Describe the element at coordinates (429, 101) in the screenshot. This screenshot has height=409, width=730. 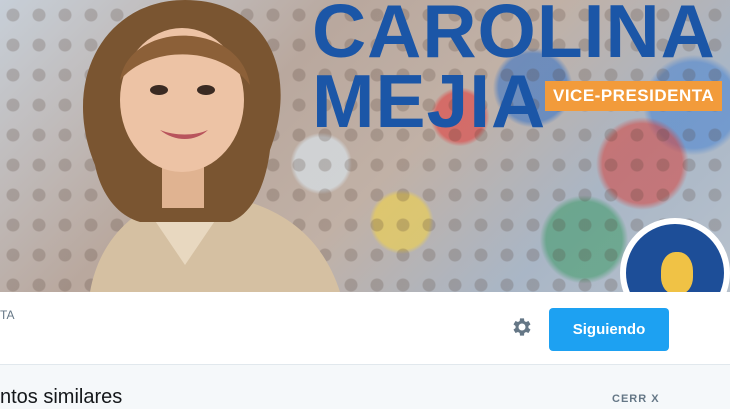
I see `candidate-last-name: MEJIA` at that location.